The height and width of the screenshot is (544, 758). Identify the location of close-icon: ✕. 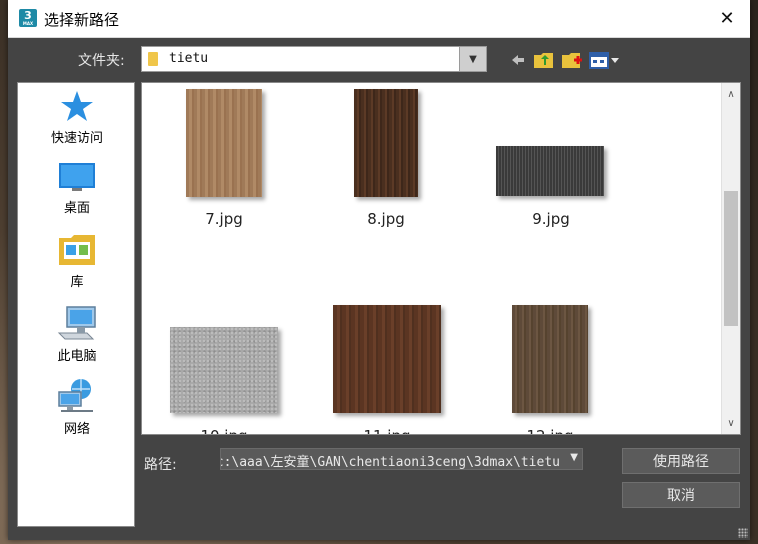
(727, 18).